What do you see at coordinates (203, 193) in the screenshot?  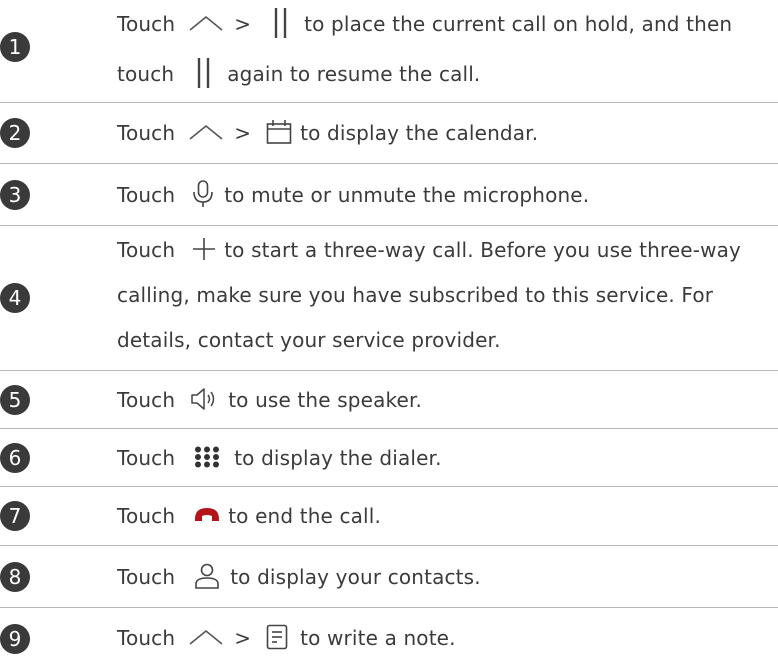 I see `microphone-icon` at bounding box center [203, 193].